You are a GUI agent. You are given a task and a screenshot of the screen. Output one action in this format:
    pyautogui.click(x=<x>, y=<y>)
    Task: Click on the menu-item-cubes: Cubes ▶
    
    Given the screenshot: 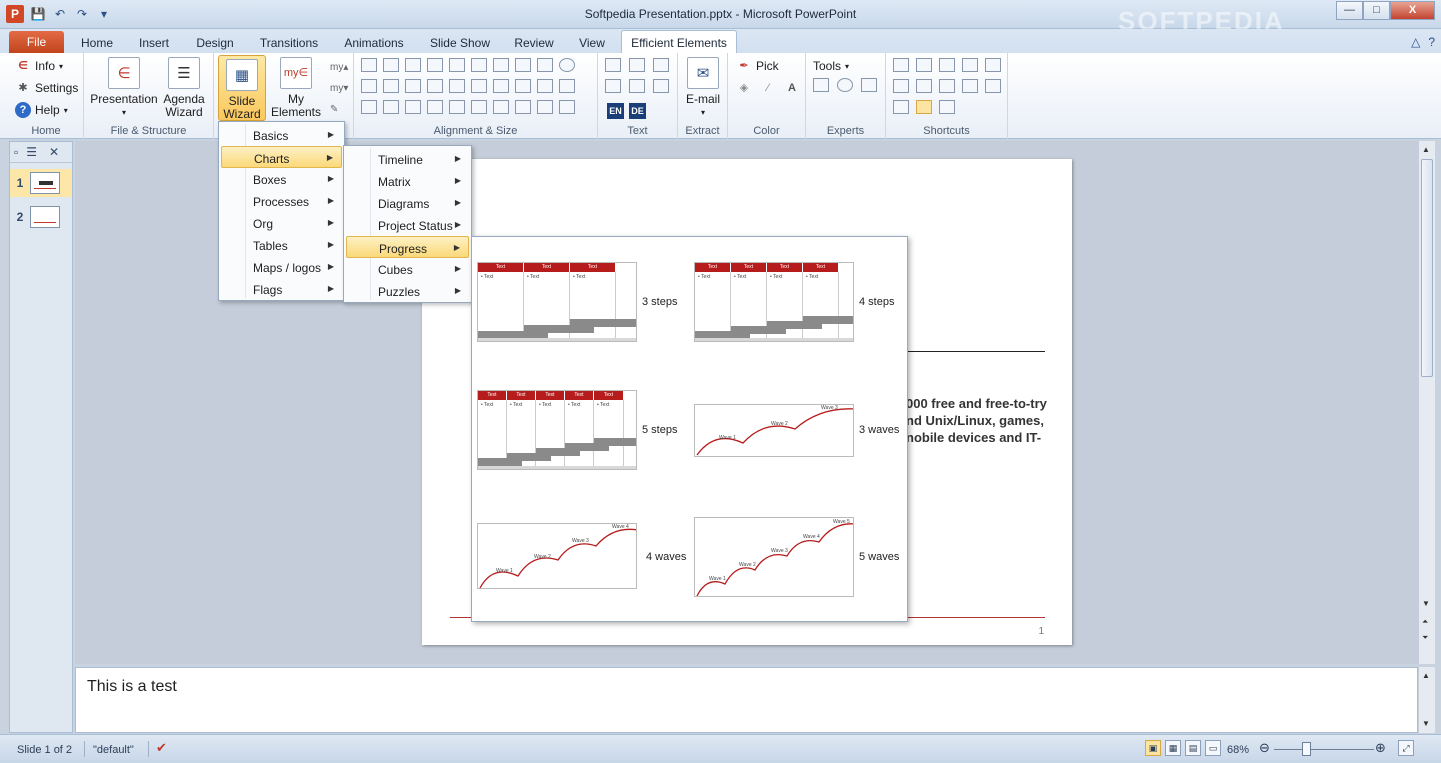 What is the action you would take?
    pyautogui.click(x=407, y=269)
    